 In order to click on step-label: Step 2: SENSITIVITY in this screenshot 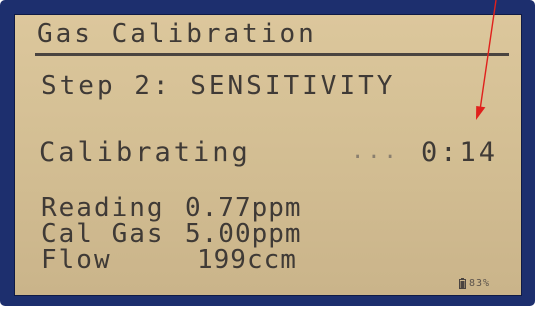, I will do `click(218, 86)`.